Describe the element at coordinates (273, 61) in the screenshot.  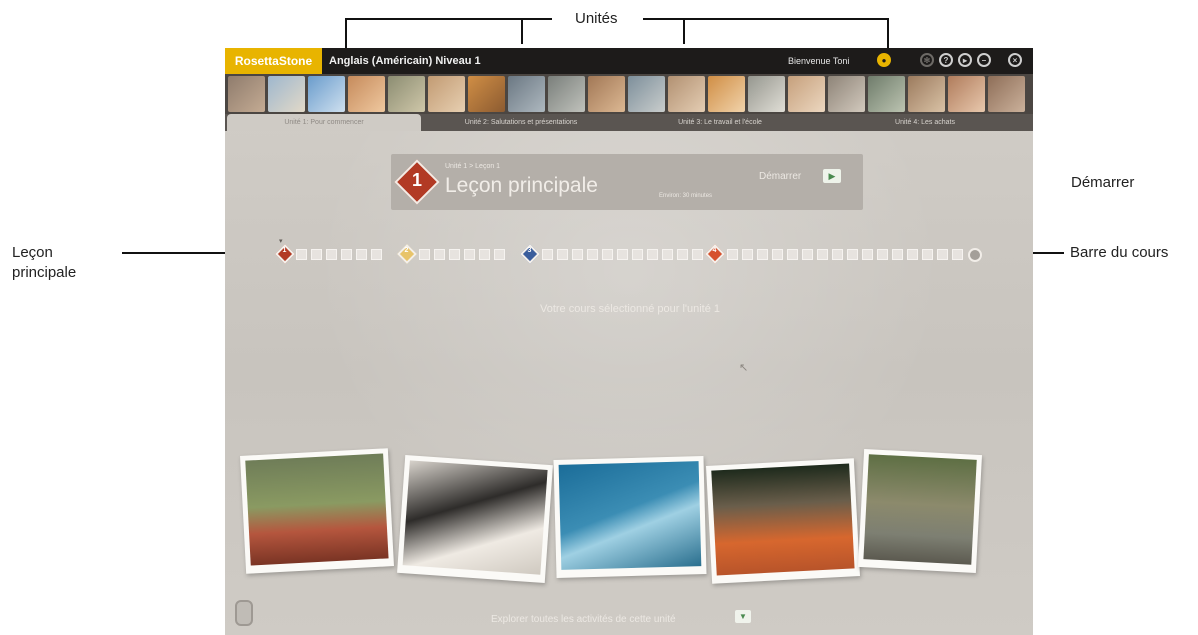
I see `rosetta-stone-logo: RosettaStone` at that location.